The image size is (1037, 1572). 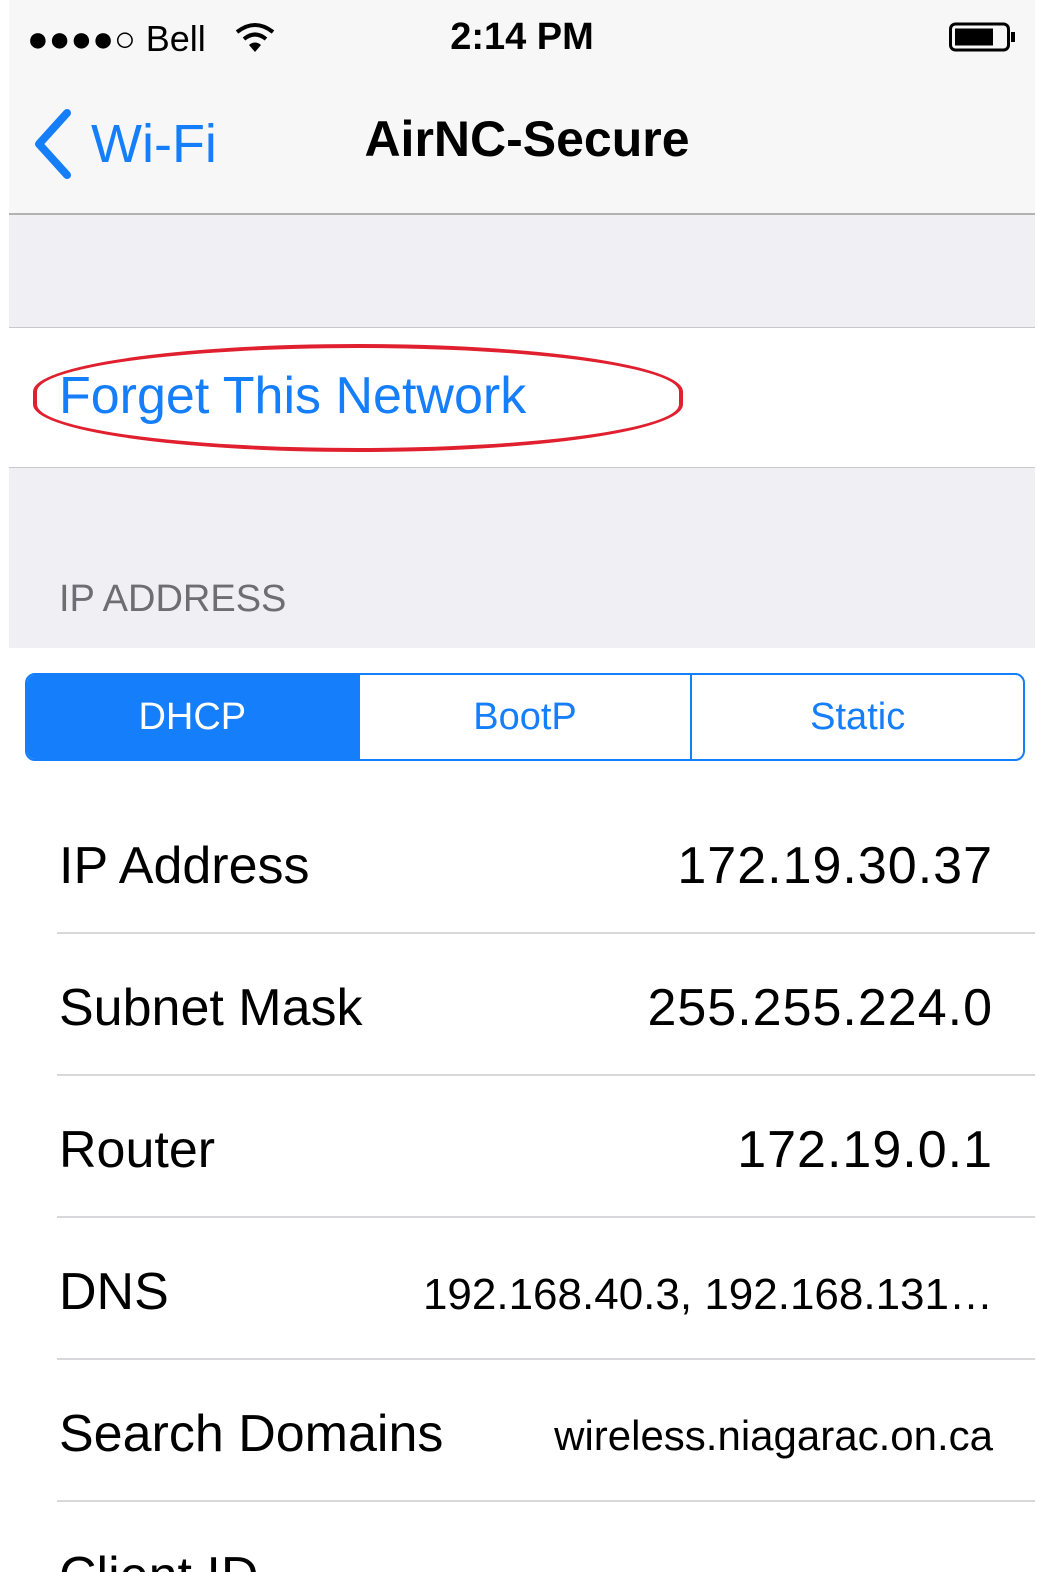 What do you see at coordinates (773, 1435) in the screenshot?
I see `row-value: wireless.niagarac.on.ca` at bounding box center [773, 1435].